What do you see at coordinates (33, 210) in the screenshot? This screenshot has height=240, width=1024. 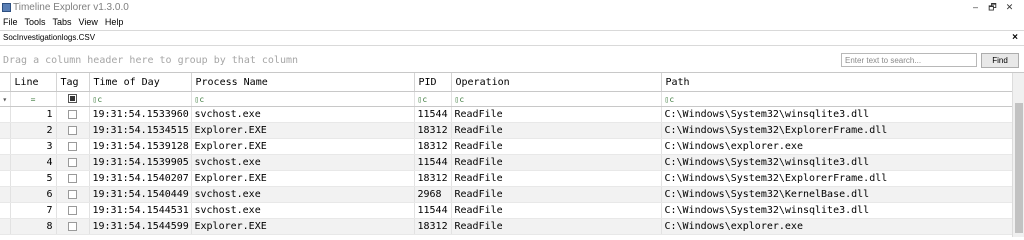 I see `cell-line: 7` at bounding box center [33, 210].